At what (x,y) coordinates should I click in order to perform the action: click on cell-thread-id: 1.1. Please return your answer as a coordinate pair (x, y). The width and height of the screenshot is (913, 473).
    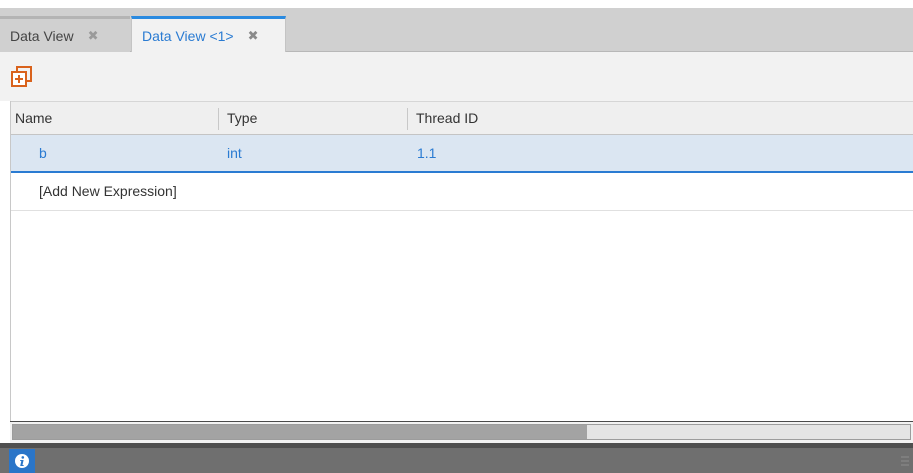
    Looking at the image, I should click on (427, 153).